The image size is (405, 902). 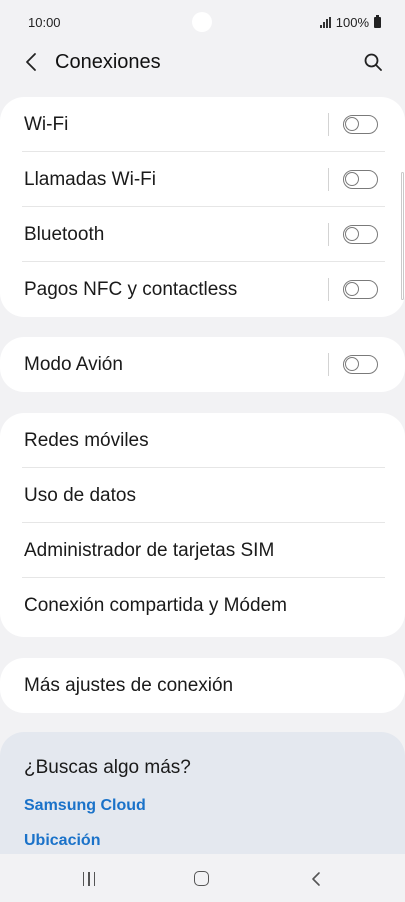 I want to click on tethering-row: Conexión compartida y Módem, so click(x=202, y=605).